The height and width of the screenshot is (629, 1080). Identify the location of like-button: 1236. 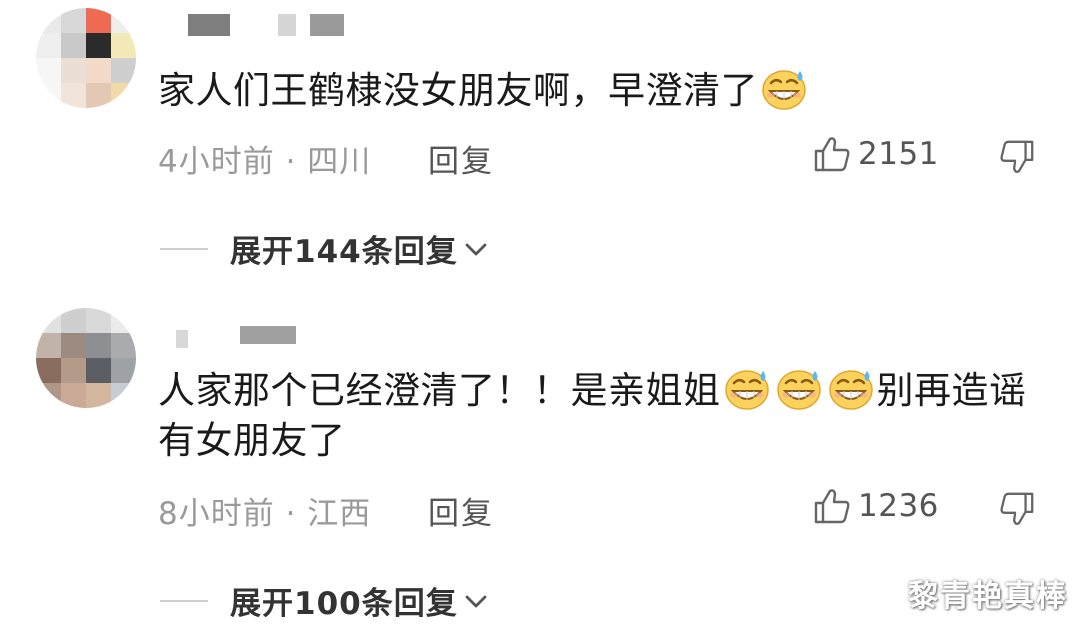
(875, 506).